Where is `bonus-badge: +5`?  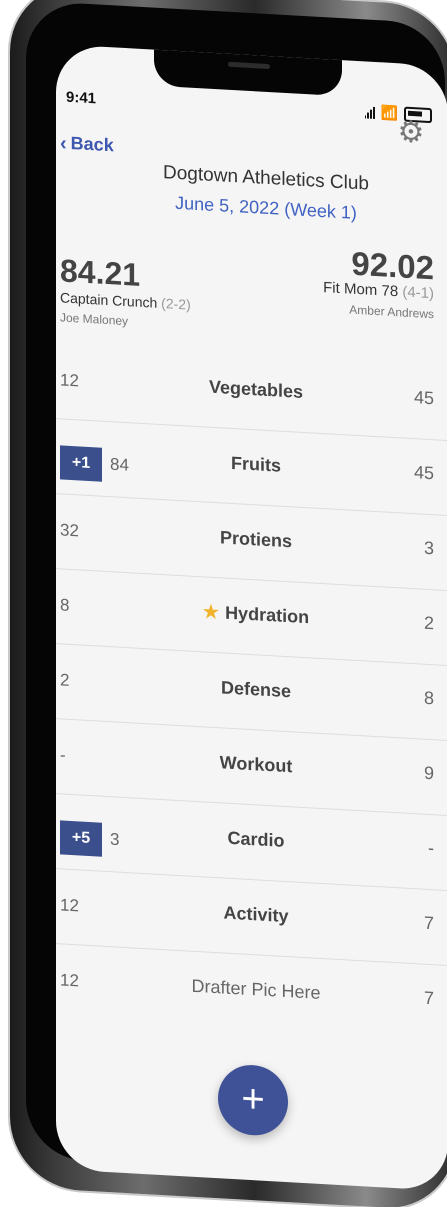
bonus-badge: +5 is located at coordinates (81, 838).